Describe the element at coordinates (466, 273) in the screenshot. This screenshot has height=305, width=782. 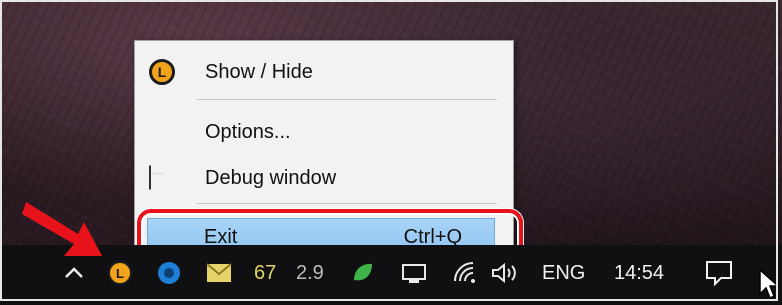
I see `wifi-icon` at that location.